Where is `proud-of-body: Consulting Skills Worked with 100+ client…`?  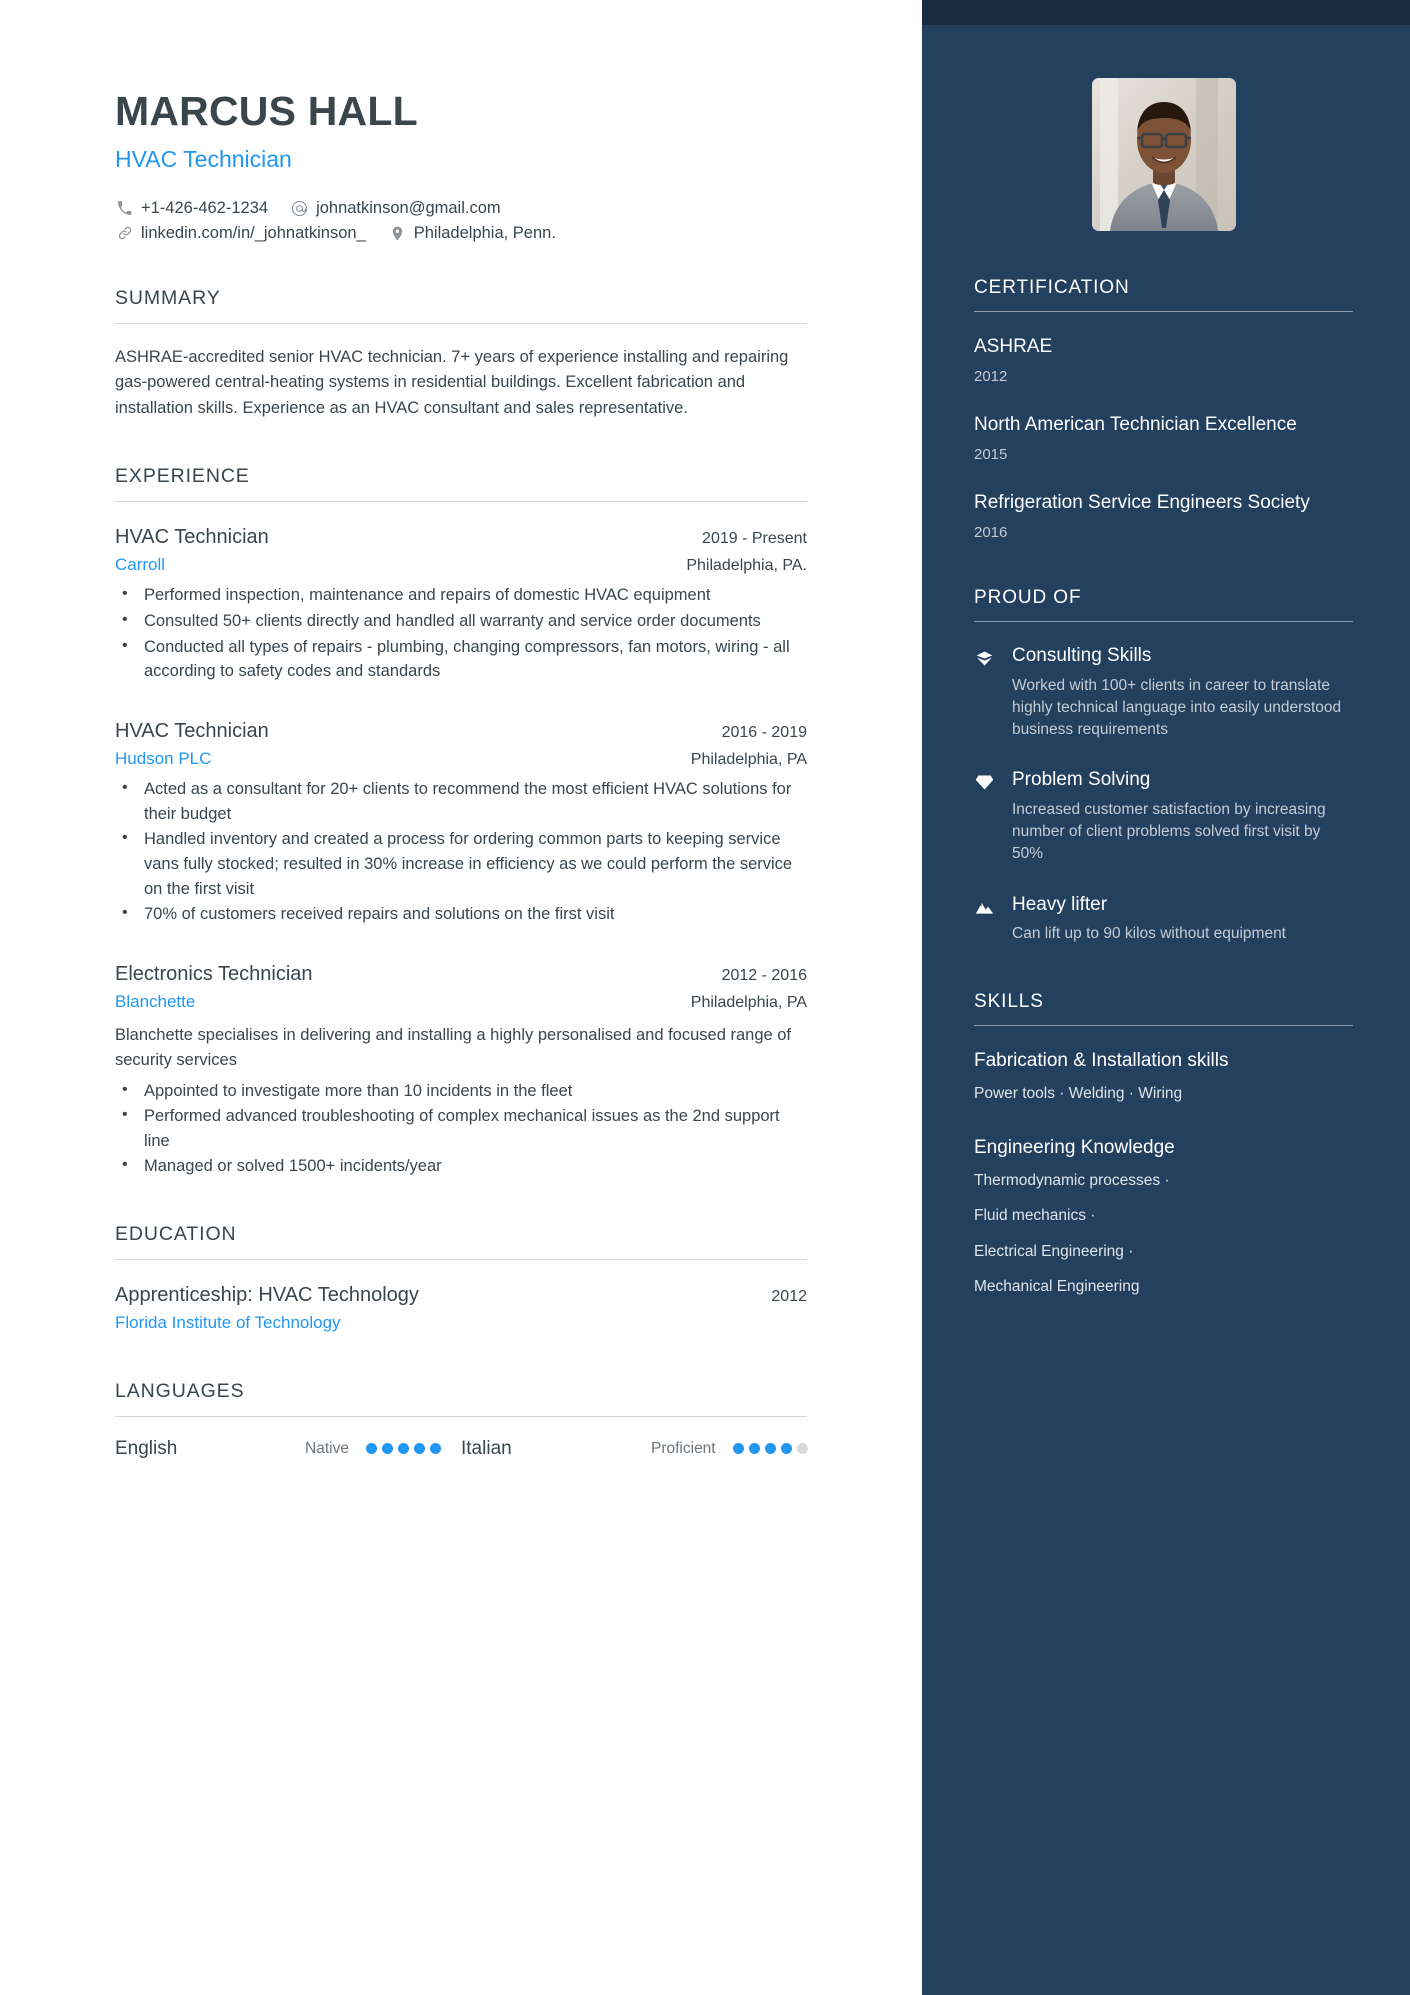 proud-of-body: Consulting Skills Worked with 100+ client… is located at coordinates (1182, 692).